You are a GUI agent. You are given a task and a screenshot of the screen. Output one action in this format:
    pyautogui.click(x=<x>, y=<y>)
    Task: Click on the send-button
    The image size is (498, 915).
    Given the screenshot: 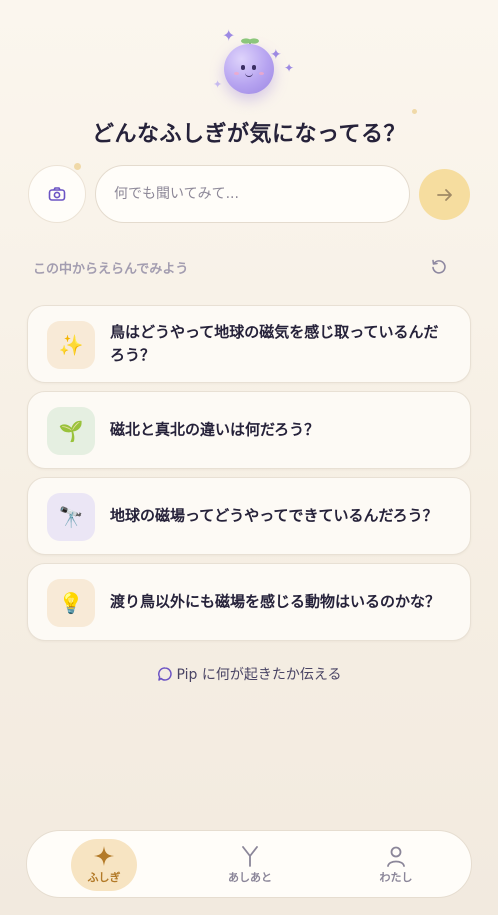 What is the action you would take?
    pyautogui.click(x=444, y=194)
    